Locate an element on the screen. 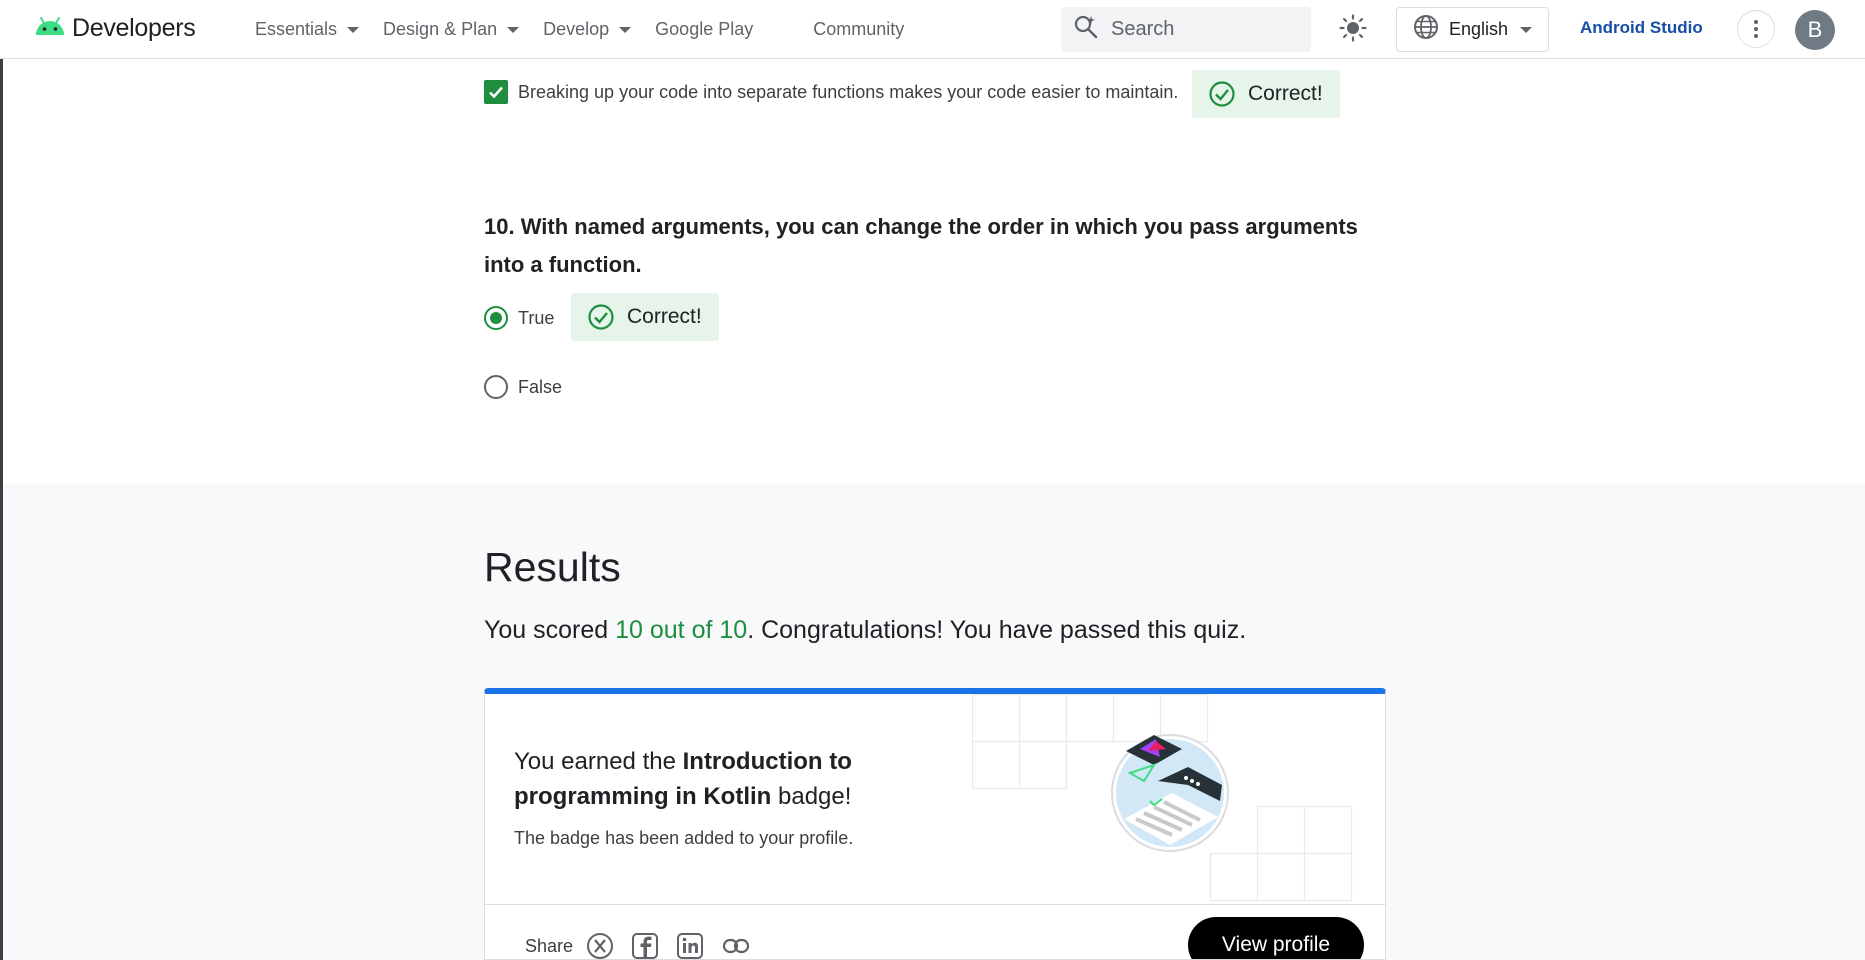 This screenshot has height=960, width=1865. language-selector: English is located at coordinates (1472, 29).